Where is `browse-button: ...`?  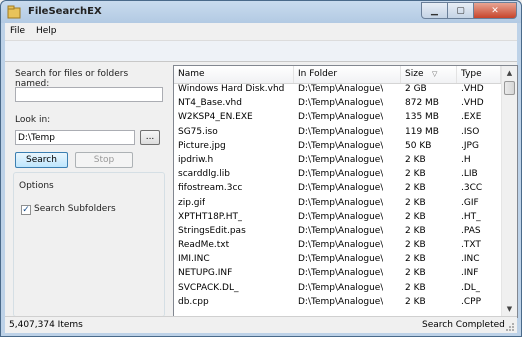 browse-button: ... is located at coordinates (150, 137).